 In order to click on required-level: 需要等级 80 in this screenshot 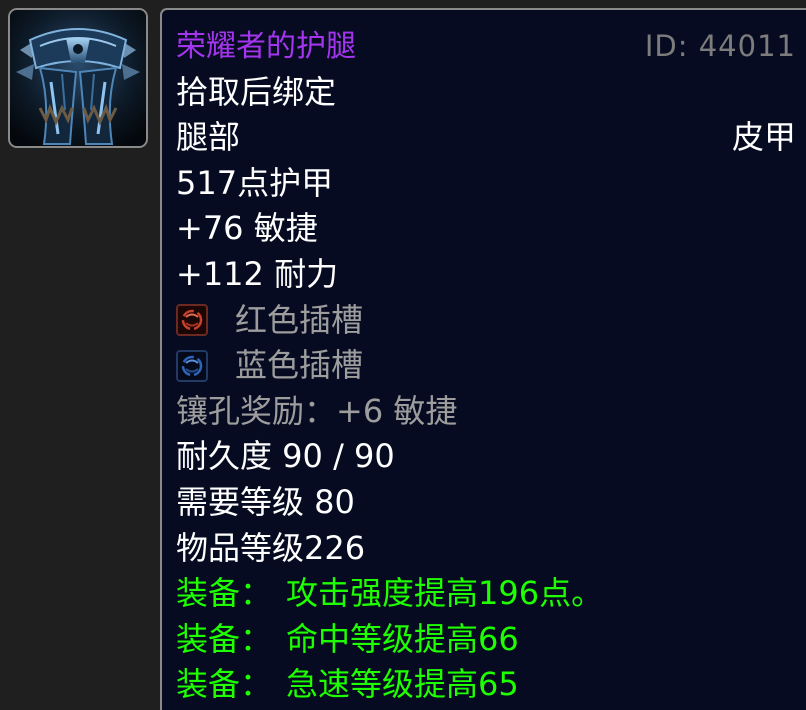, I will do `click(265, 501)`.